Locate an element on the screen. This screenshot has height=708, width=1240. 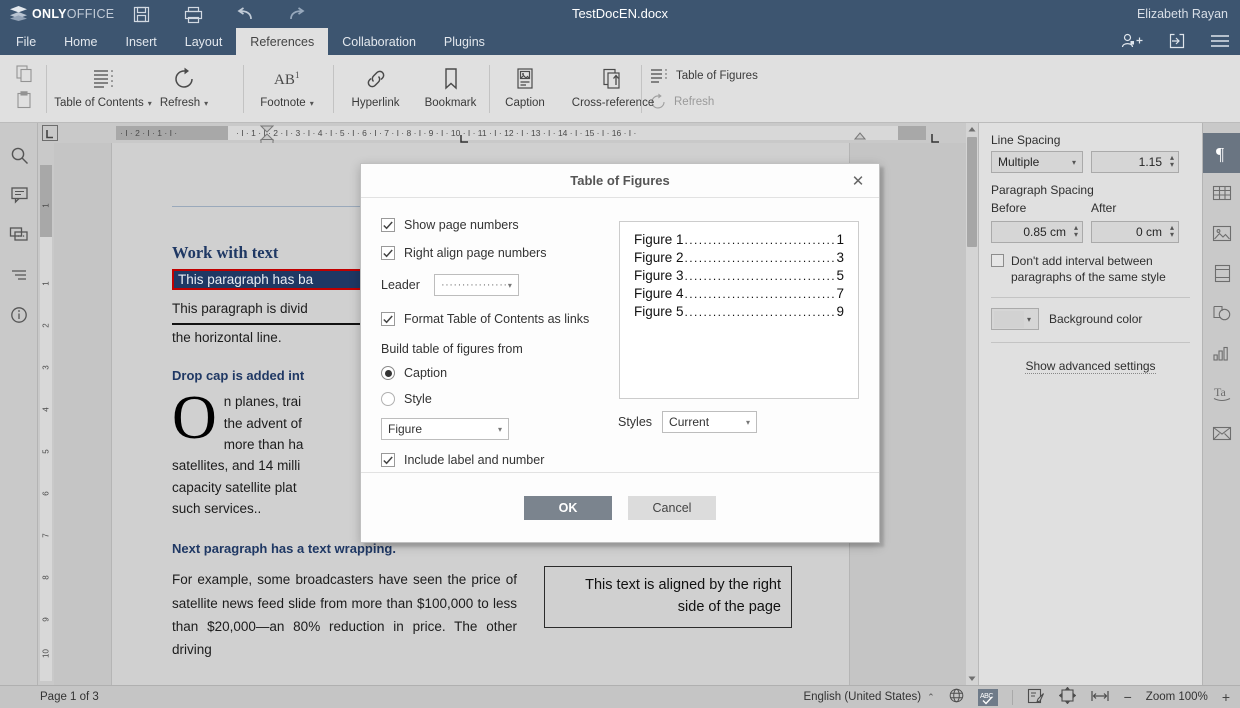
tab-stop-marker is located at coordinates (465, 139).